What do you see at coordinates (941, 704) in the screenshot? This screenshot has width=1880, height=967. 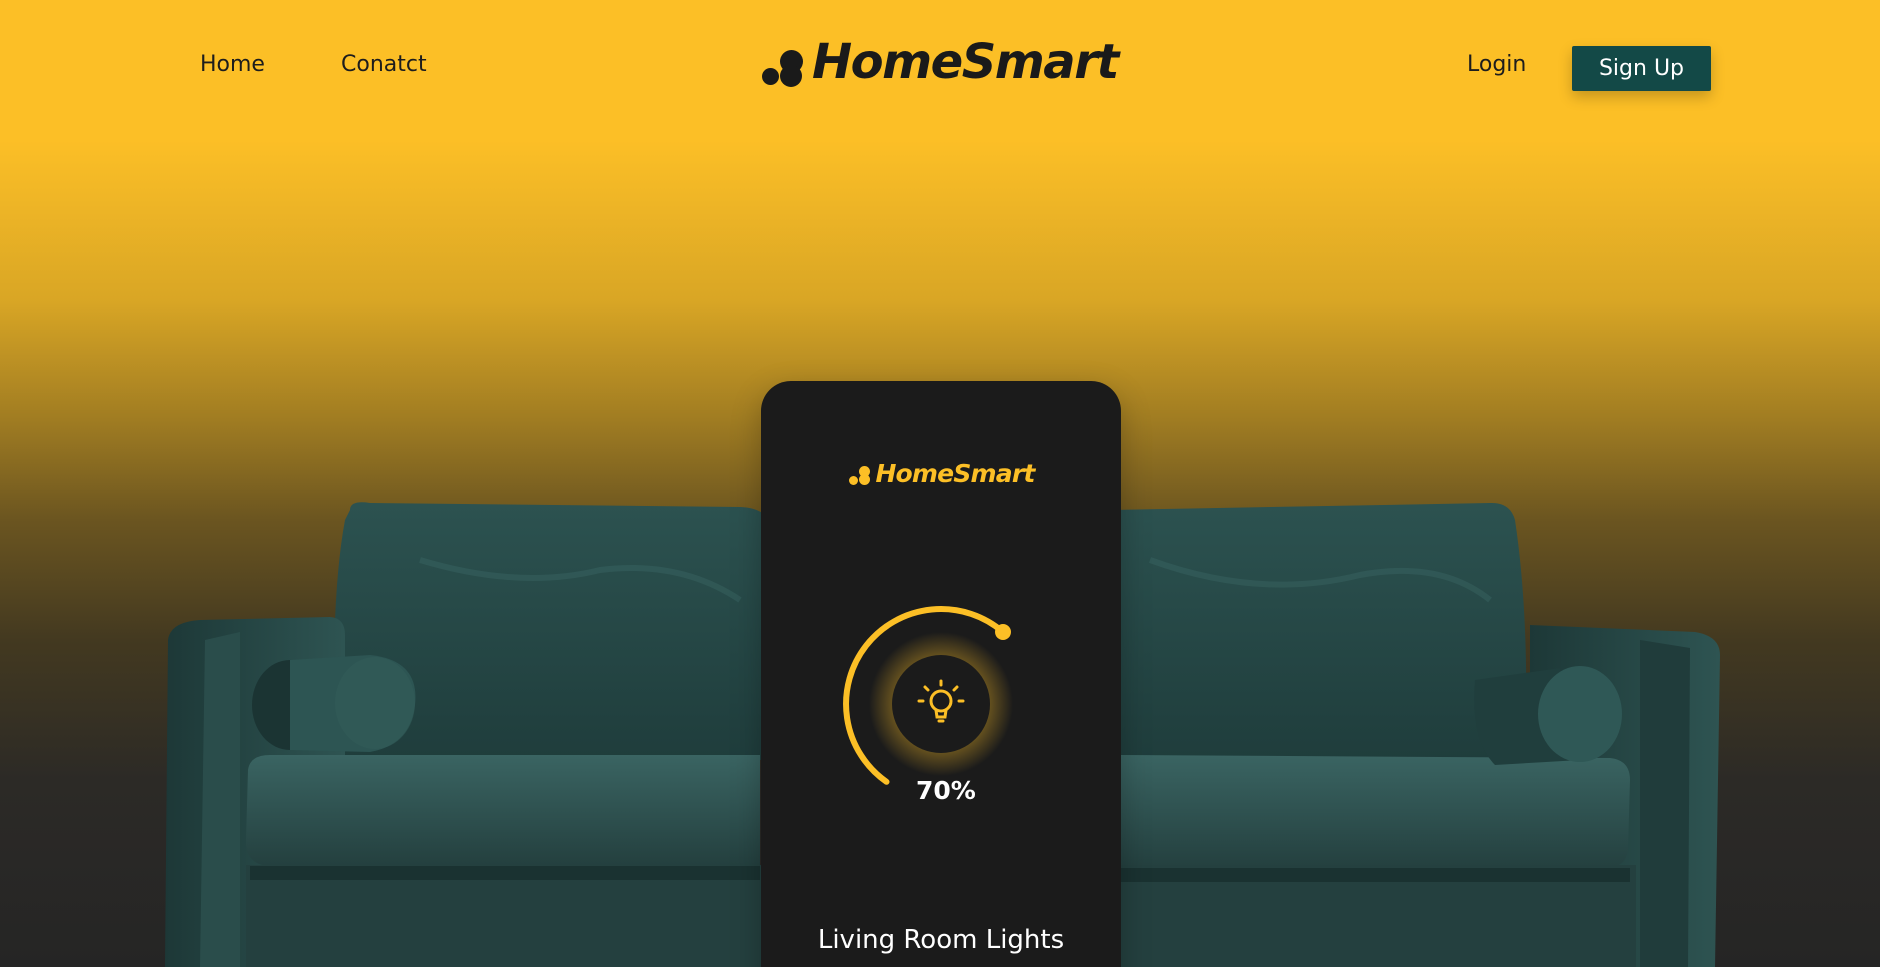 I see `dial-center` at bounding box center [941, 704].